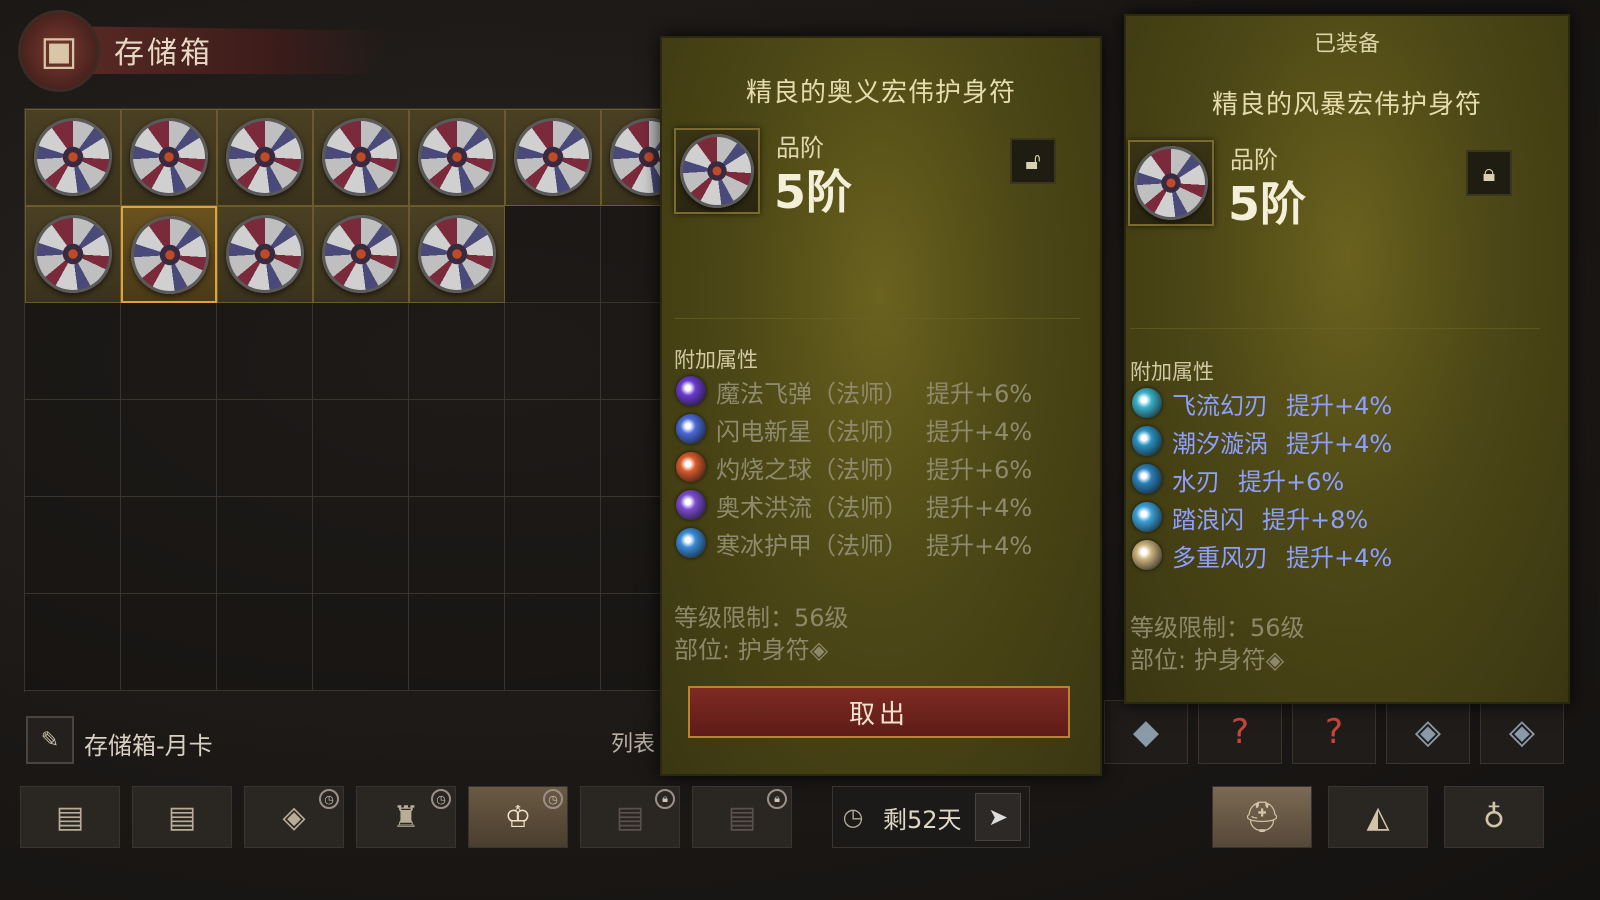 The height and width of the screenshot is (900, 1600). Describe the element at coordinates (1146, 732) in the screenshot. I see `gem-socket-icon: ◆` at that location.